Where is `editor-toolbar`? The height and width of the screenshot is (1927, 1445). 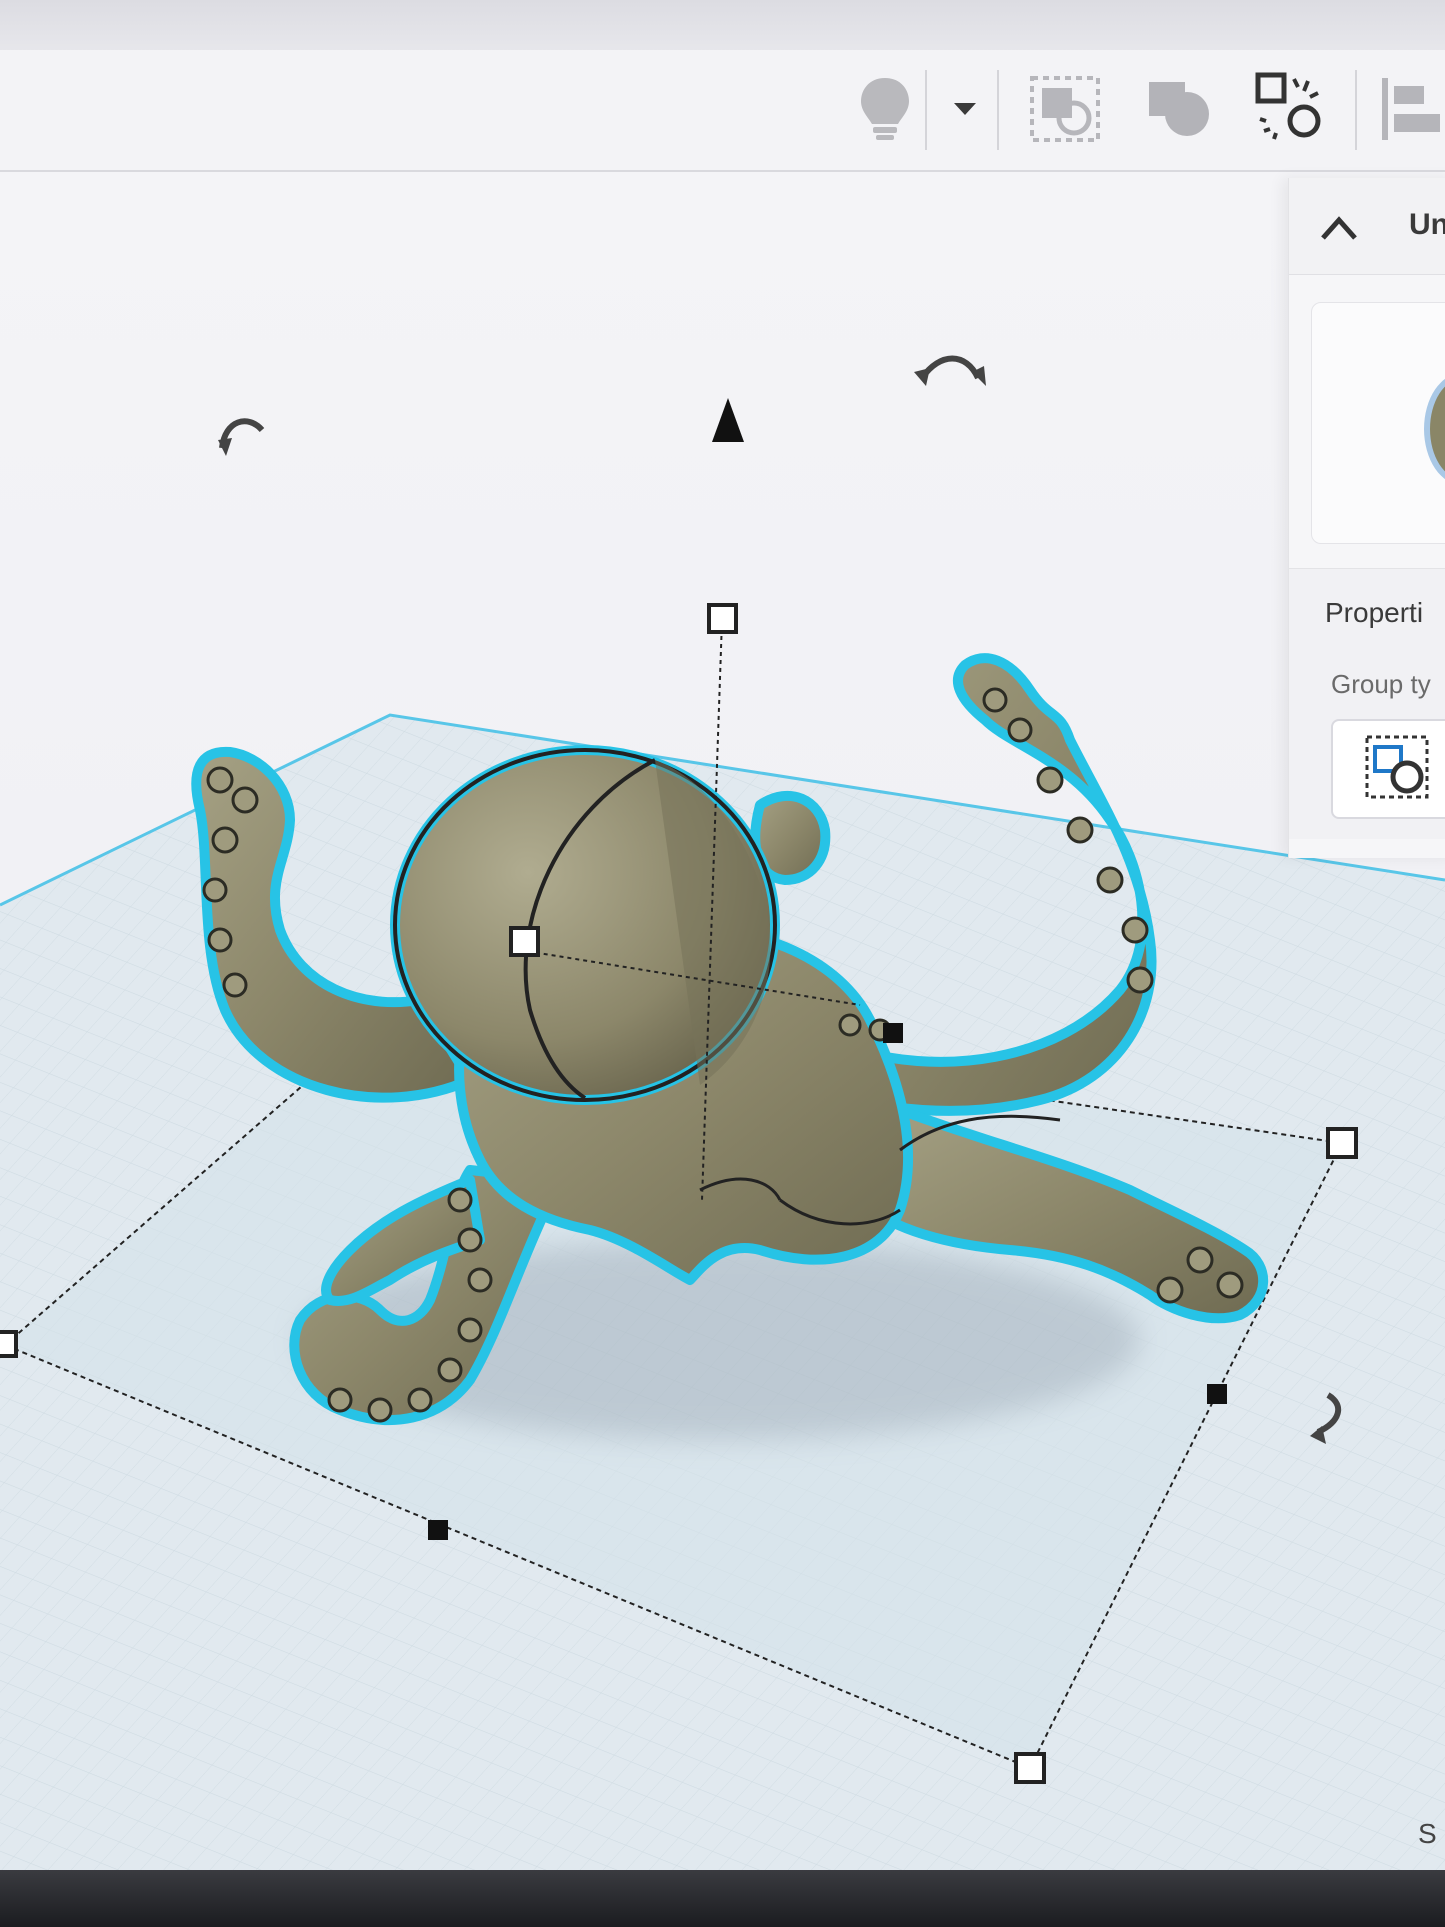 editor-toolbar is located at coordinates (722, 111).